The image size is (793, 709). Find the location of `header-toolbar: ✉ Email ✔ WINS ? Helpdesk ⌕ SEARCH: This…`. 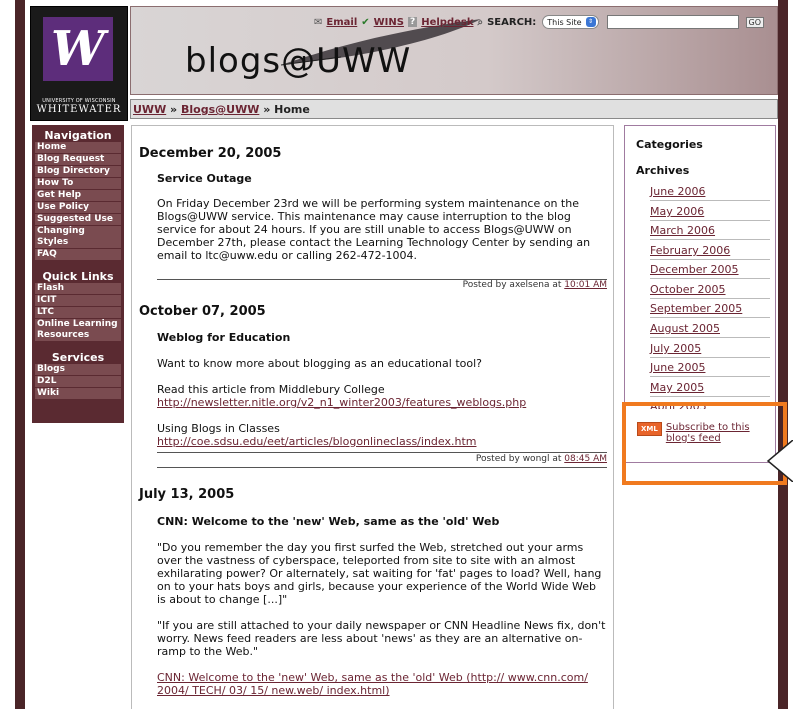

header-toolbar: ✉ Email ✔ WINS ? Helpdesk ⌕ SEARCH: This… is located at coordinates (539, 22).